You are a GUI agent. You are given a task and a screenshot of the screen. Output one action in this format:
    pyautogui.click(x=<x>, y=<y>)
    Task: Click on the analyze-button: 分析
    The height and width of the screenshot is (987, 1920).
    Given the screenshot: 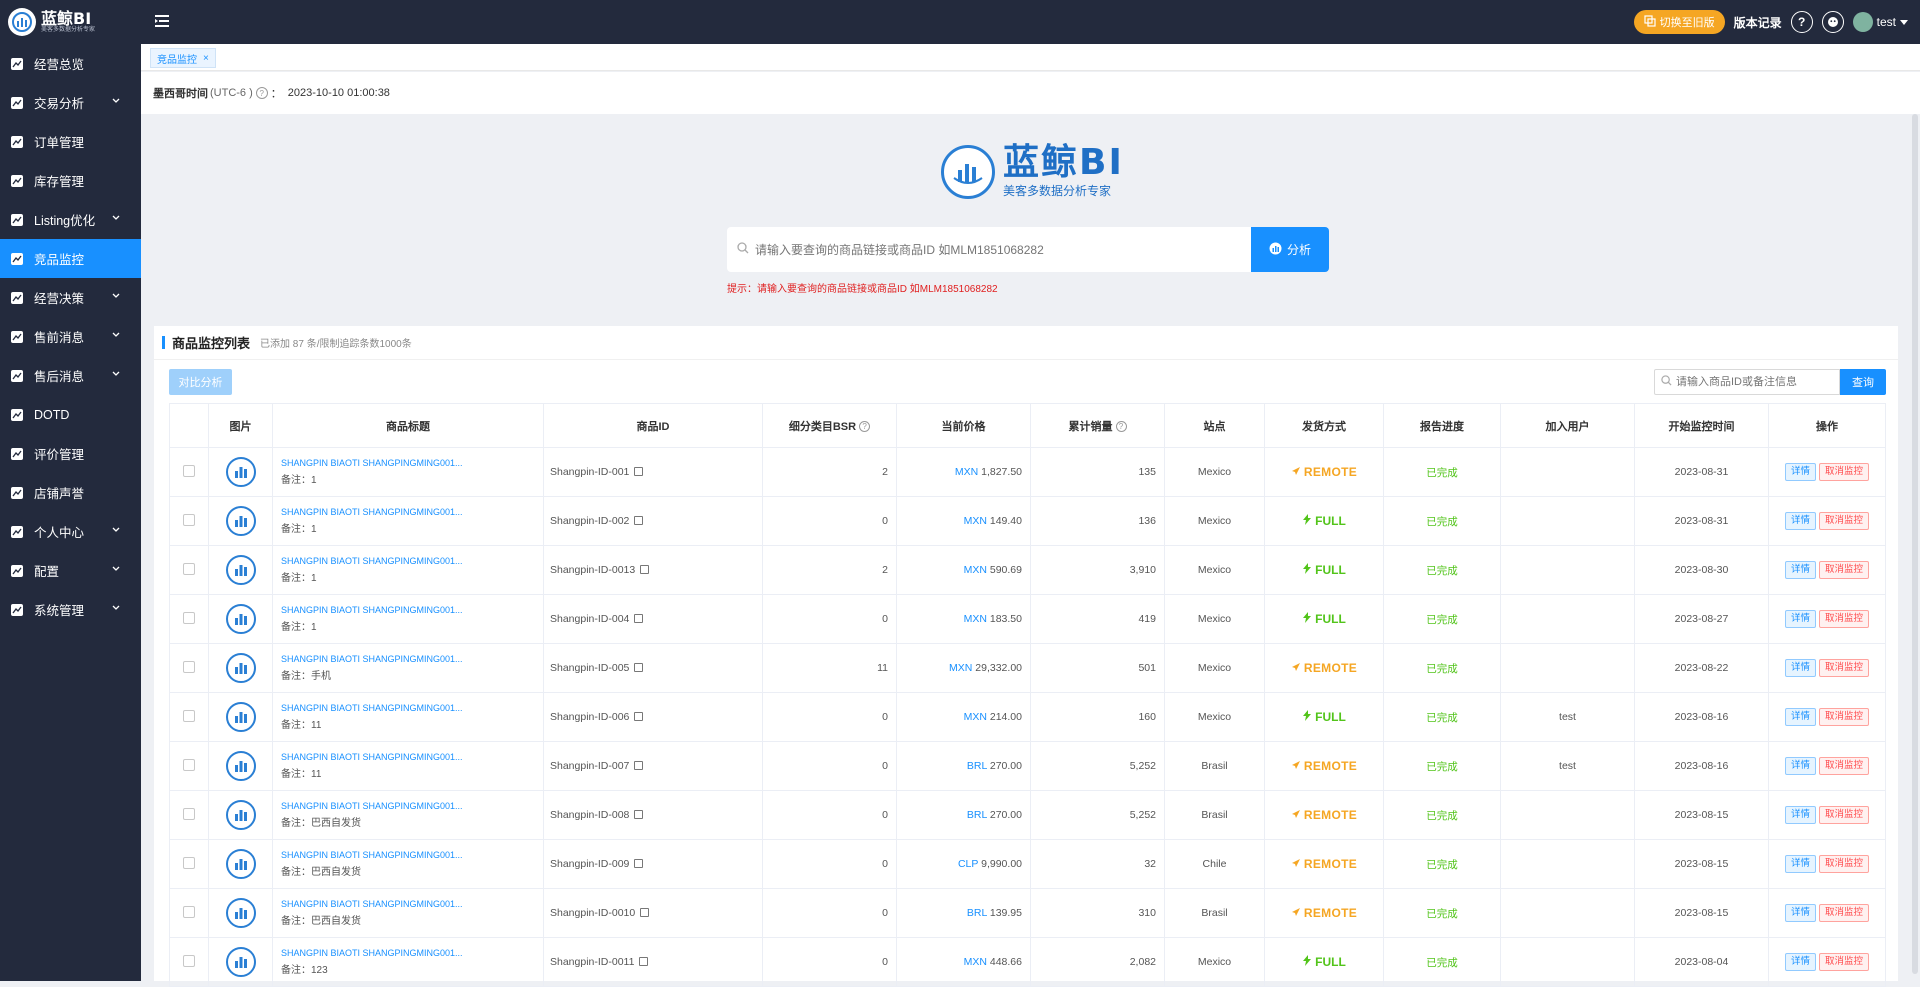 What is the action you would take?
    pyautogui.click(x=1290, y=249)
    